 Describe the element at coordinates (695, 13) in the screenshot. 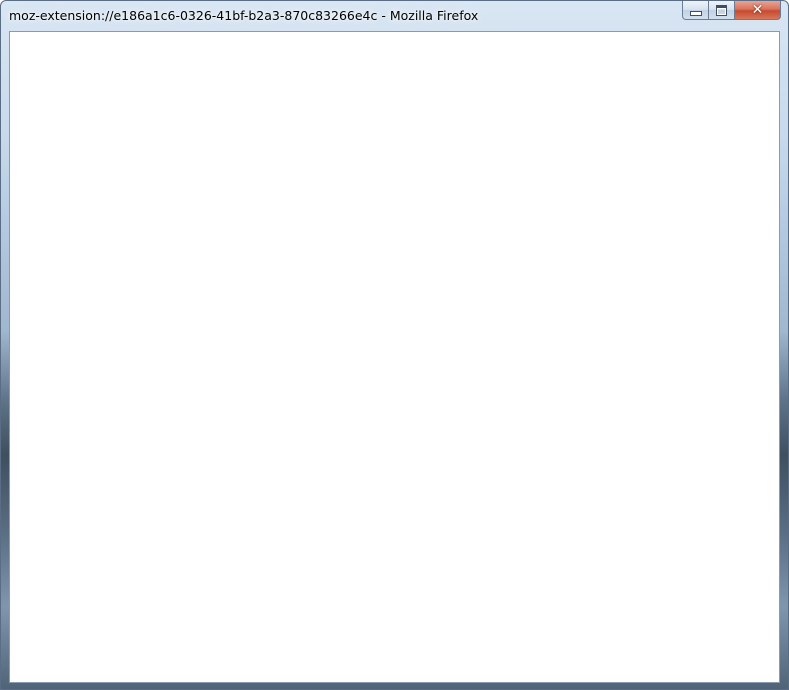

I see `minimize-icon` at that location.